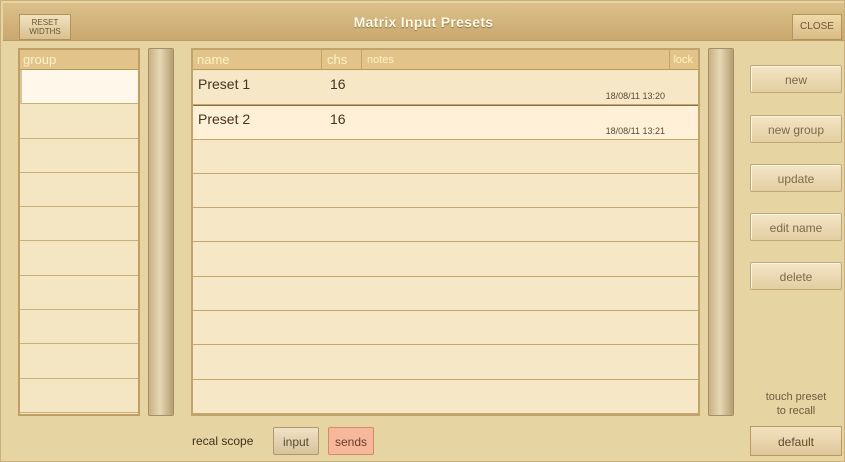 The width and height of the screenshot is (845, 462). What do you see at coordinates (224, 84) in the screenshot?
I see `preset-name: Preset 1` at bounding box center [224, 84].